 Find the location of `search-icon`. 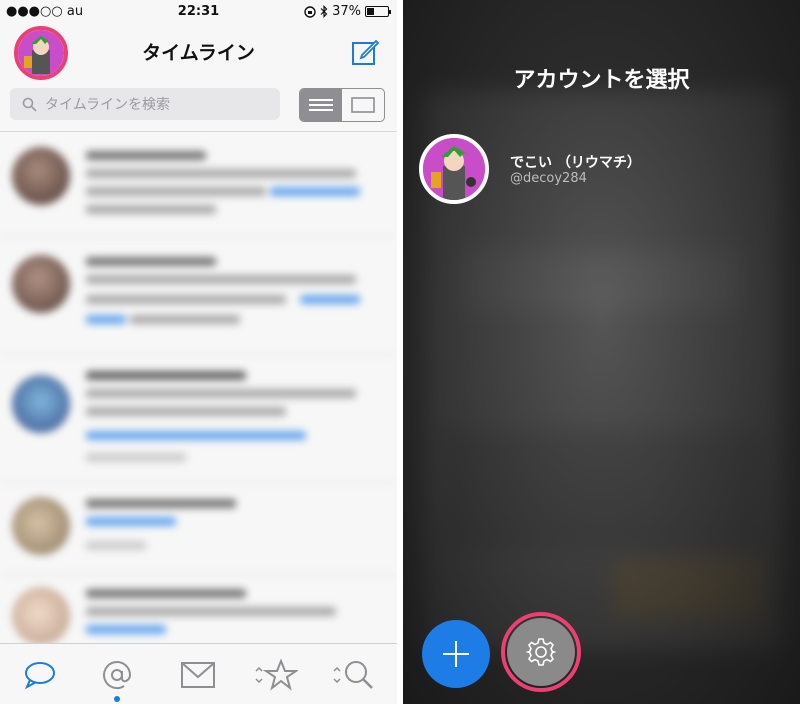

search-icon is located at coordinates (353, 675).